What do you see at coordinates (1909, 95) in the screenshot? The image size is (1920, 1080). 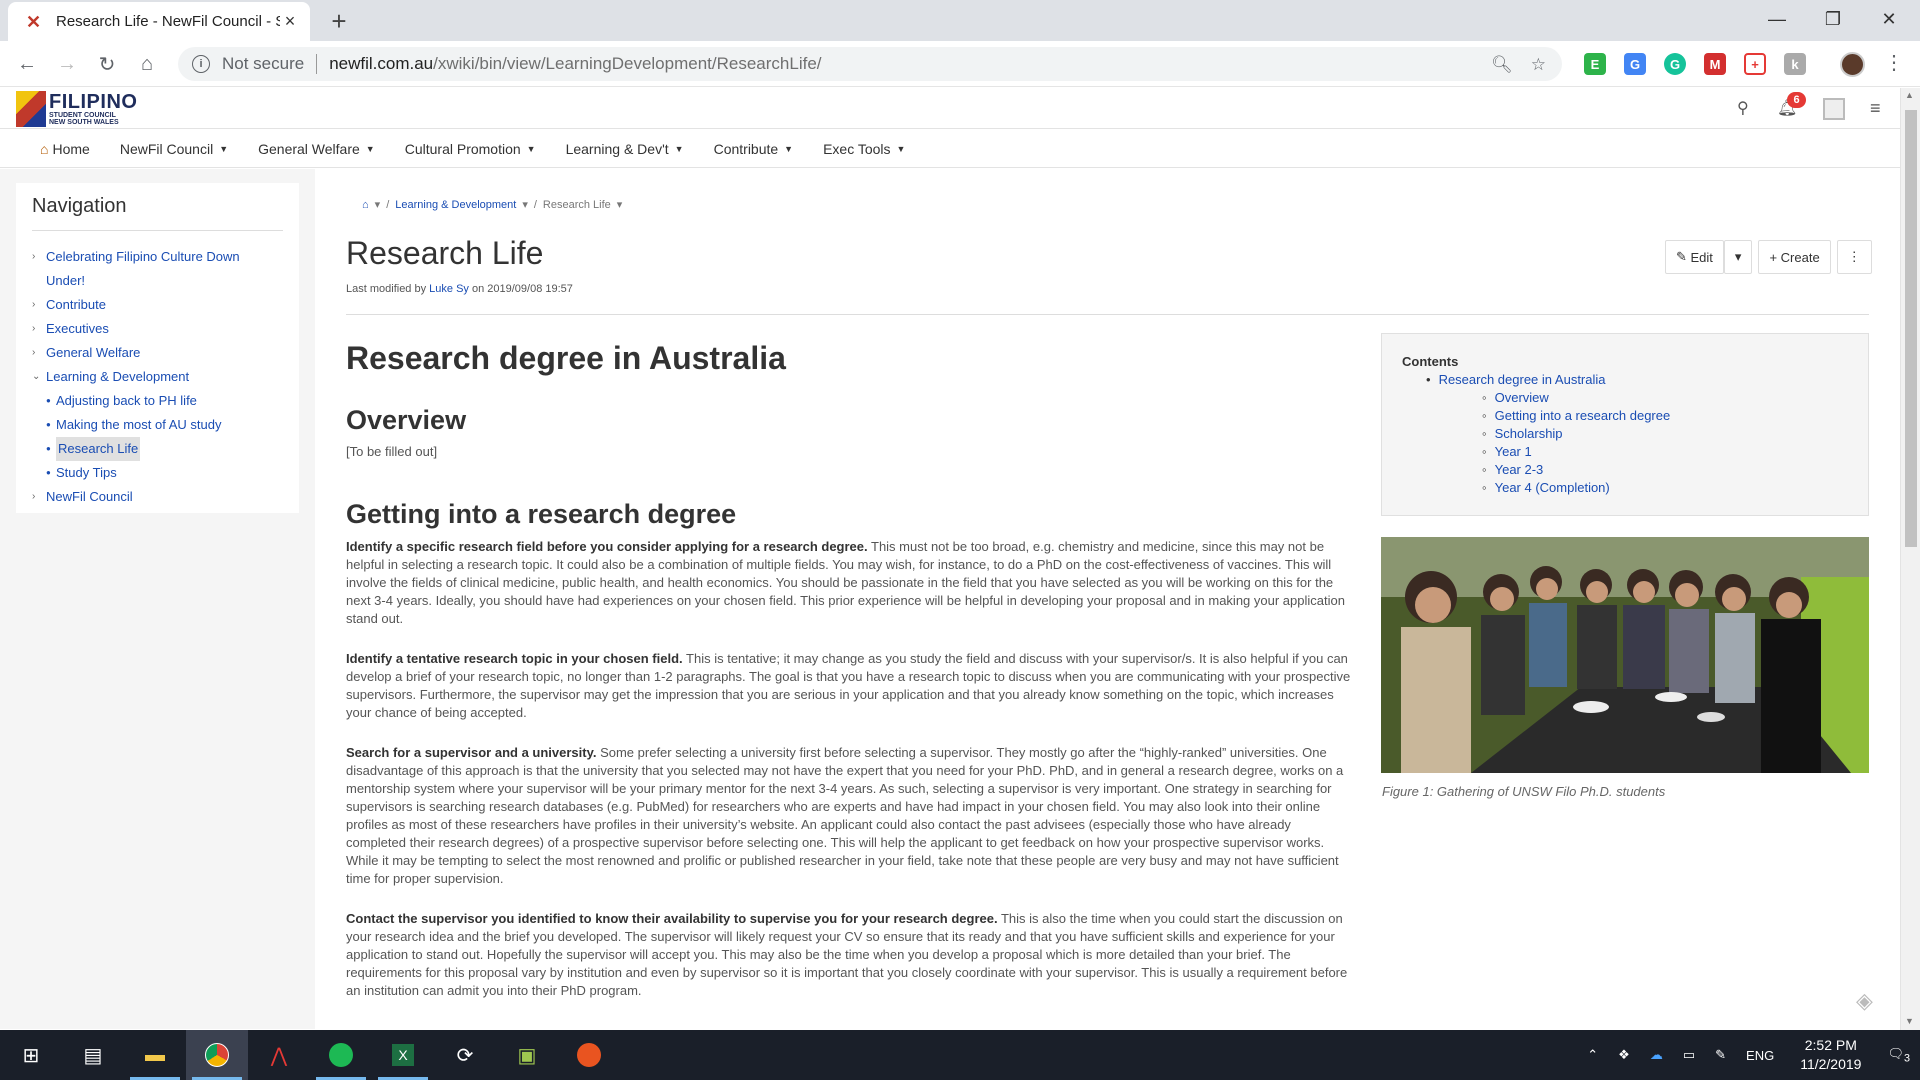 I see `scroll-up-arrow-icon: ▲` at bounding box center [1909, 95].